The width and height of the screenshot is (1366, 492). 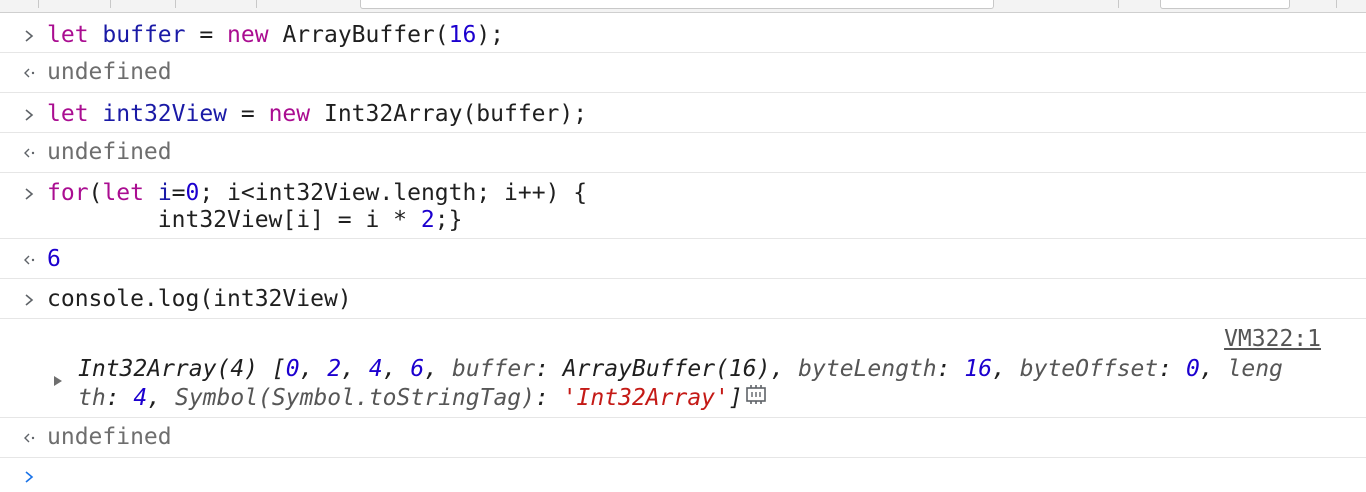 What do you see at coordinates (234, 220) in the screenshot?
I see `code-token: int32View[i] = i *` at bounding box center [234, 220].